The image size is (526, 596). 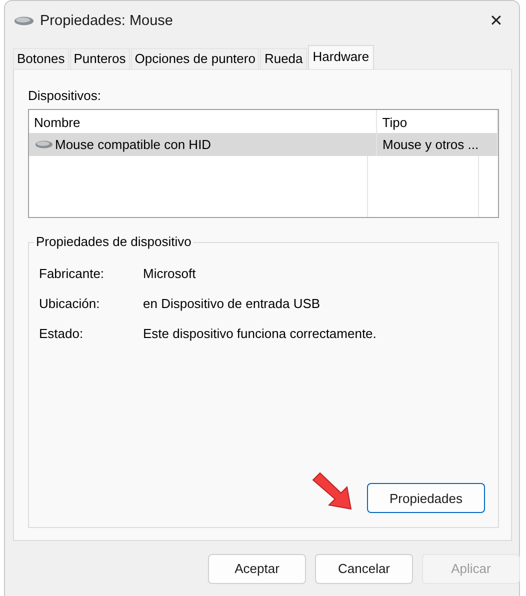 I want to click on devices-label: Dispositivos:, so click(x=65, y=95).